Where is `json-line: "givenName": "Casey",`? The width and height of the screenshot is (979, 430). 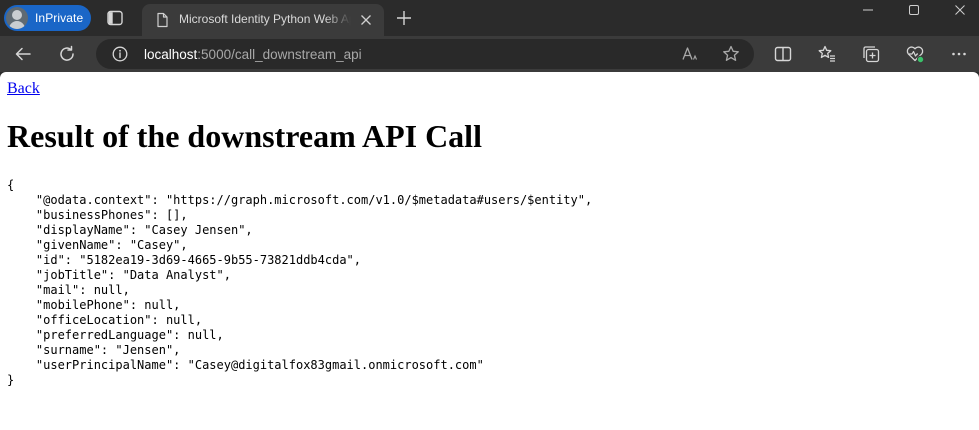
json-line: "givenName": "Casey", is located at coordinates (97, 245).